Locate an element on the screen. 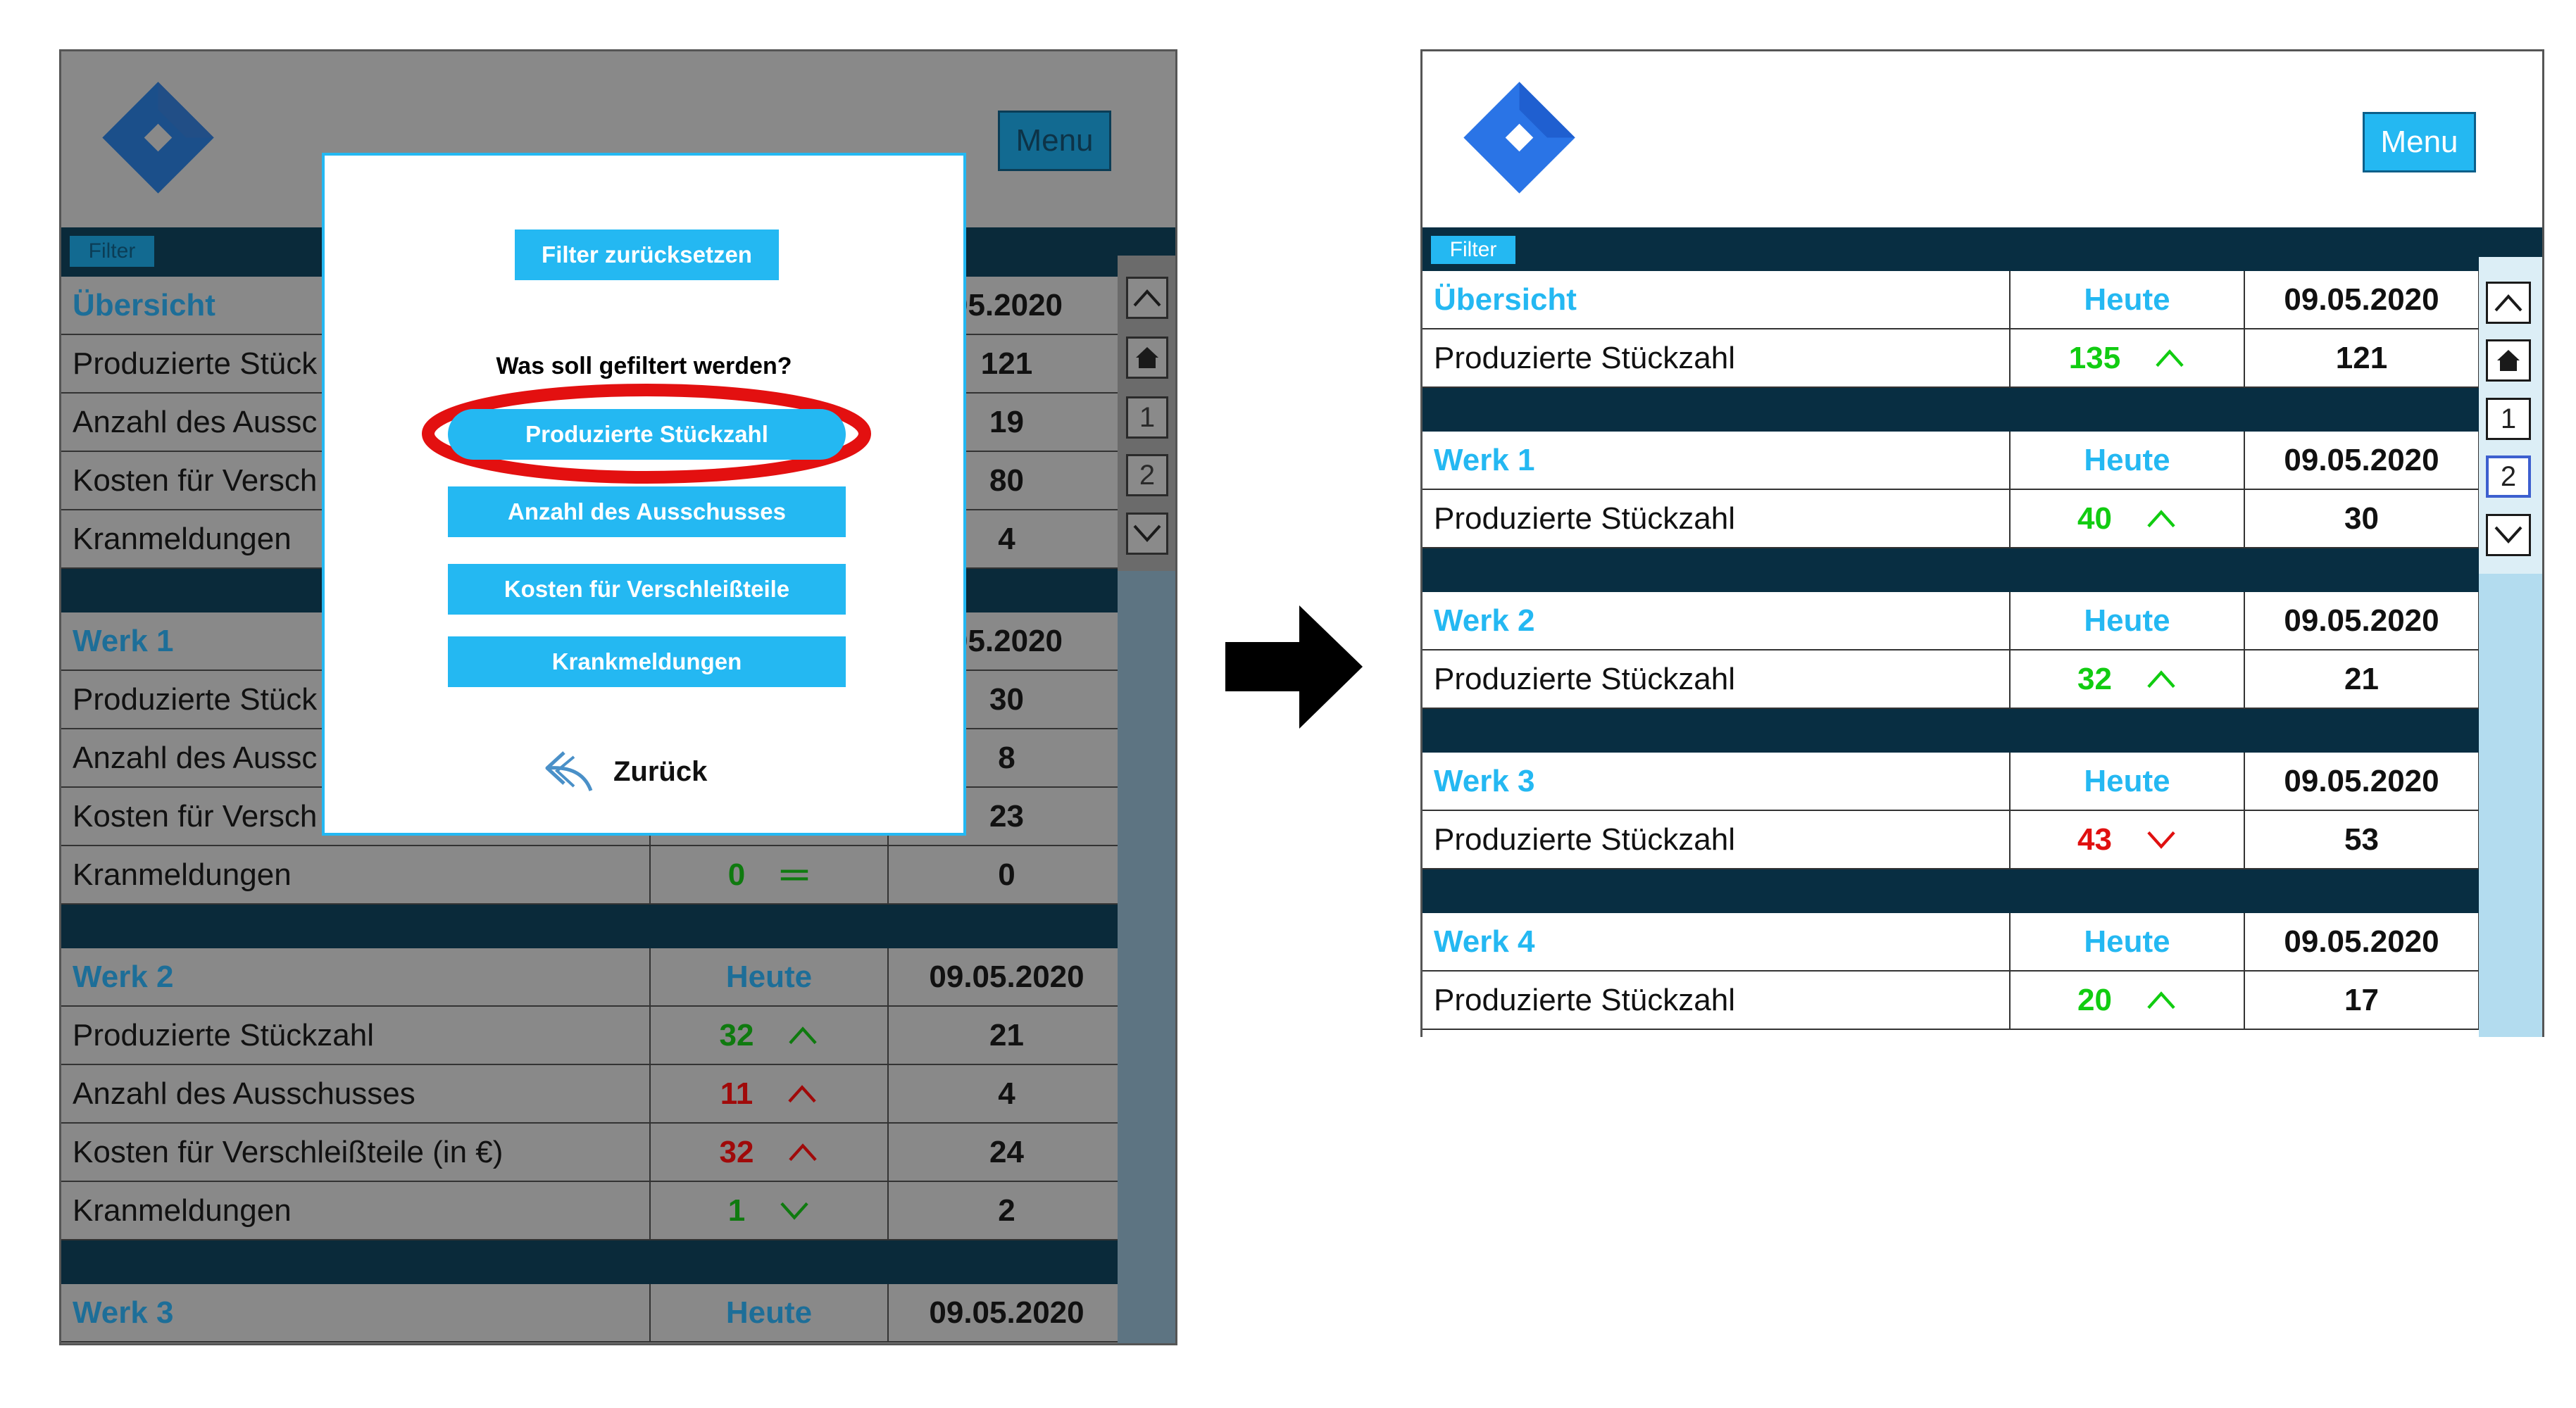  row-label-text: Kosten für Versch is located at coordinates (195, 480).